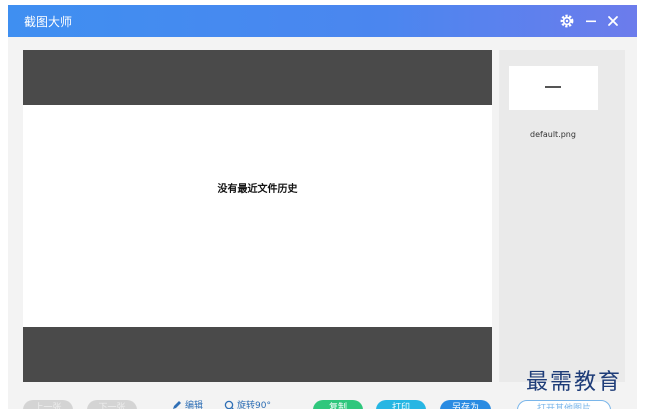 This screenshot has height=409, width=646. What do you see at coordinates (401, 404) in the screenshot?
I see `print-button: 打印` at bounding box center [401, 404].